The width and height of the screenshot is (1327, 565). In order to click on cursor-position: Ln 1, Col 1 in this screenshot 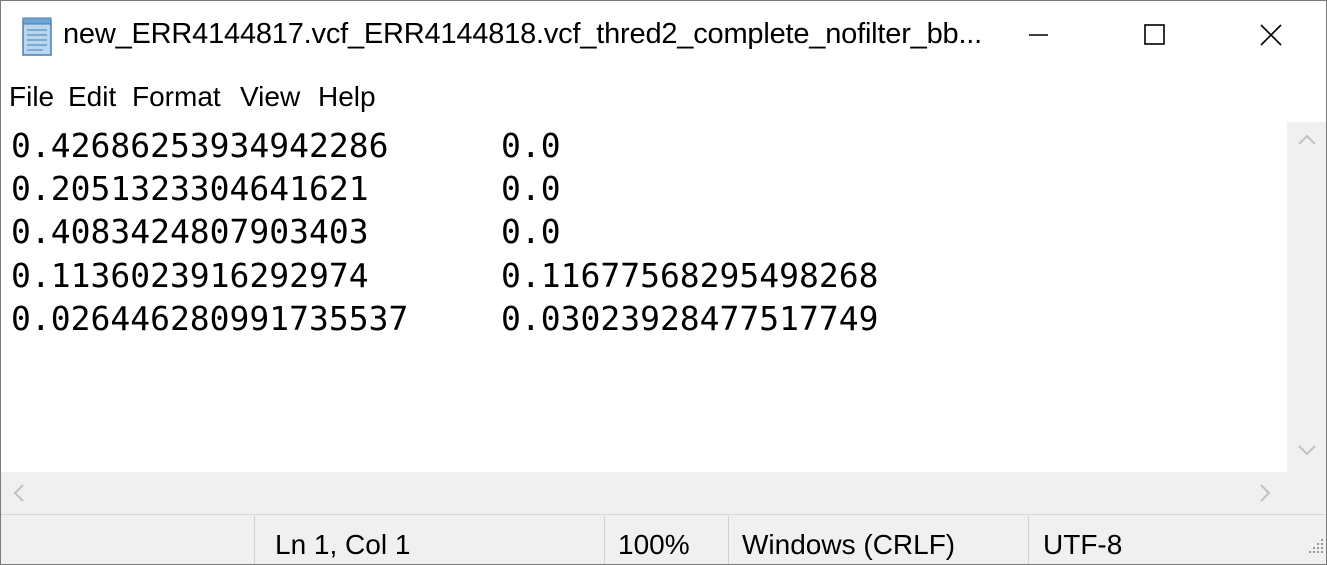, I will do `click(343, 544)`.